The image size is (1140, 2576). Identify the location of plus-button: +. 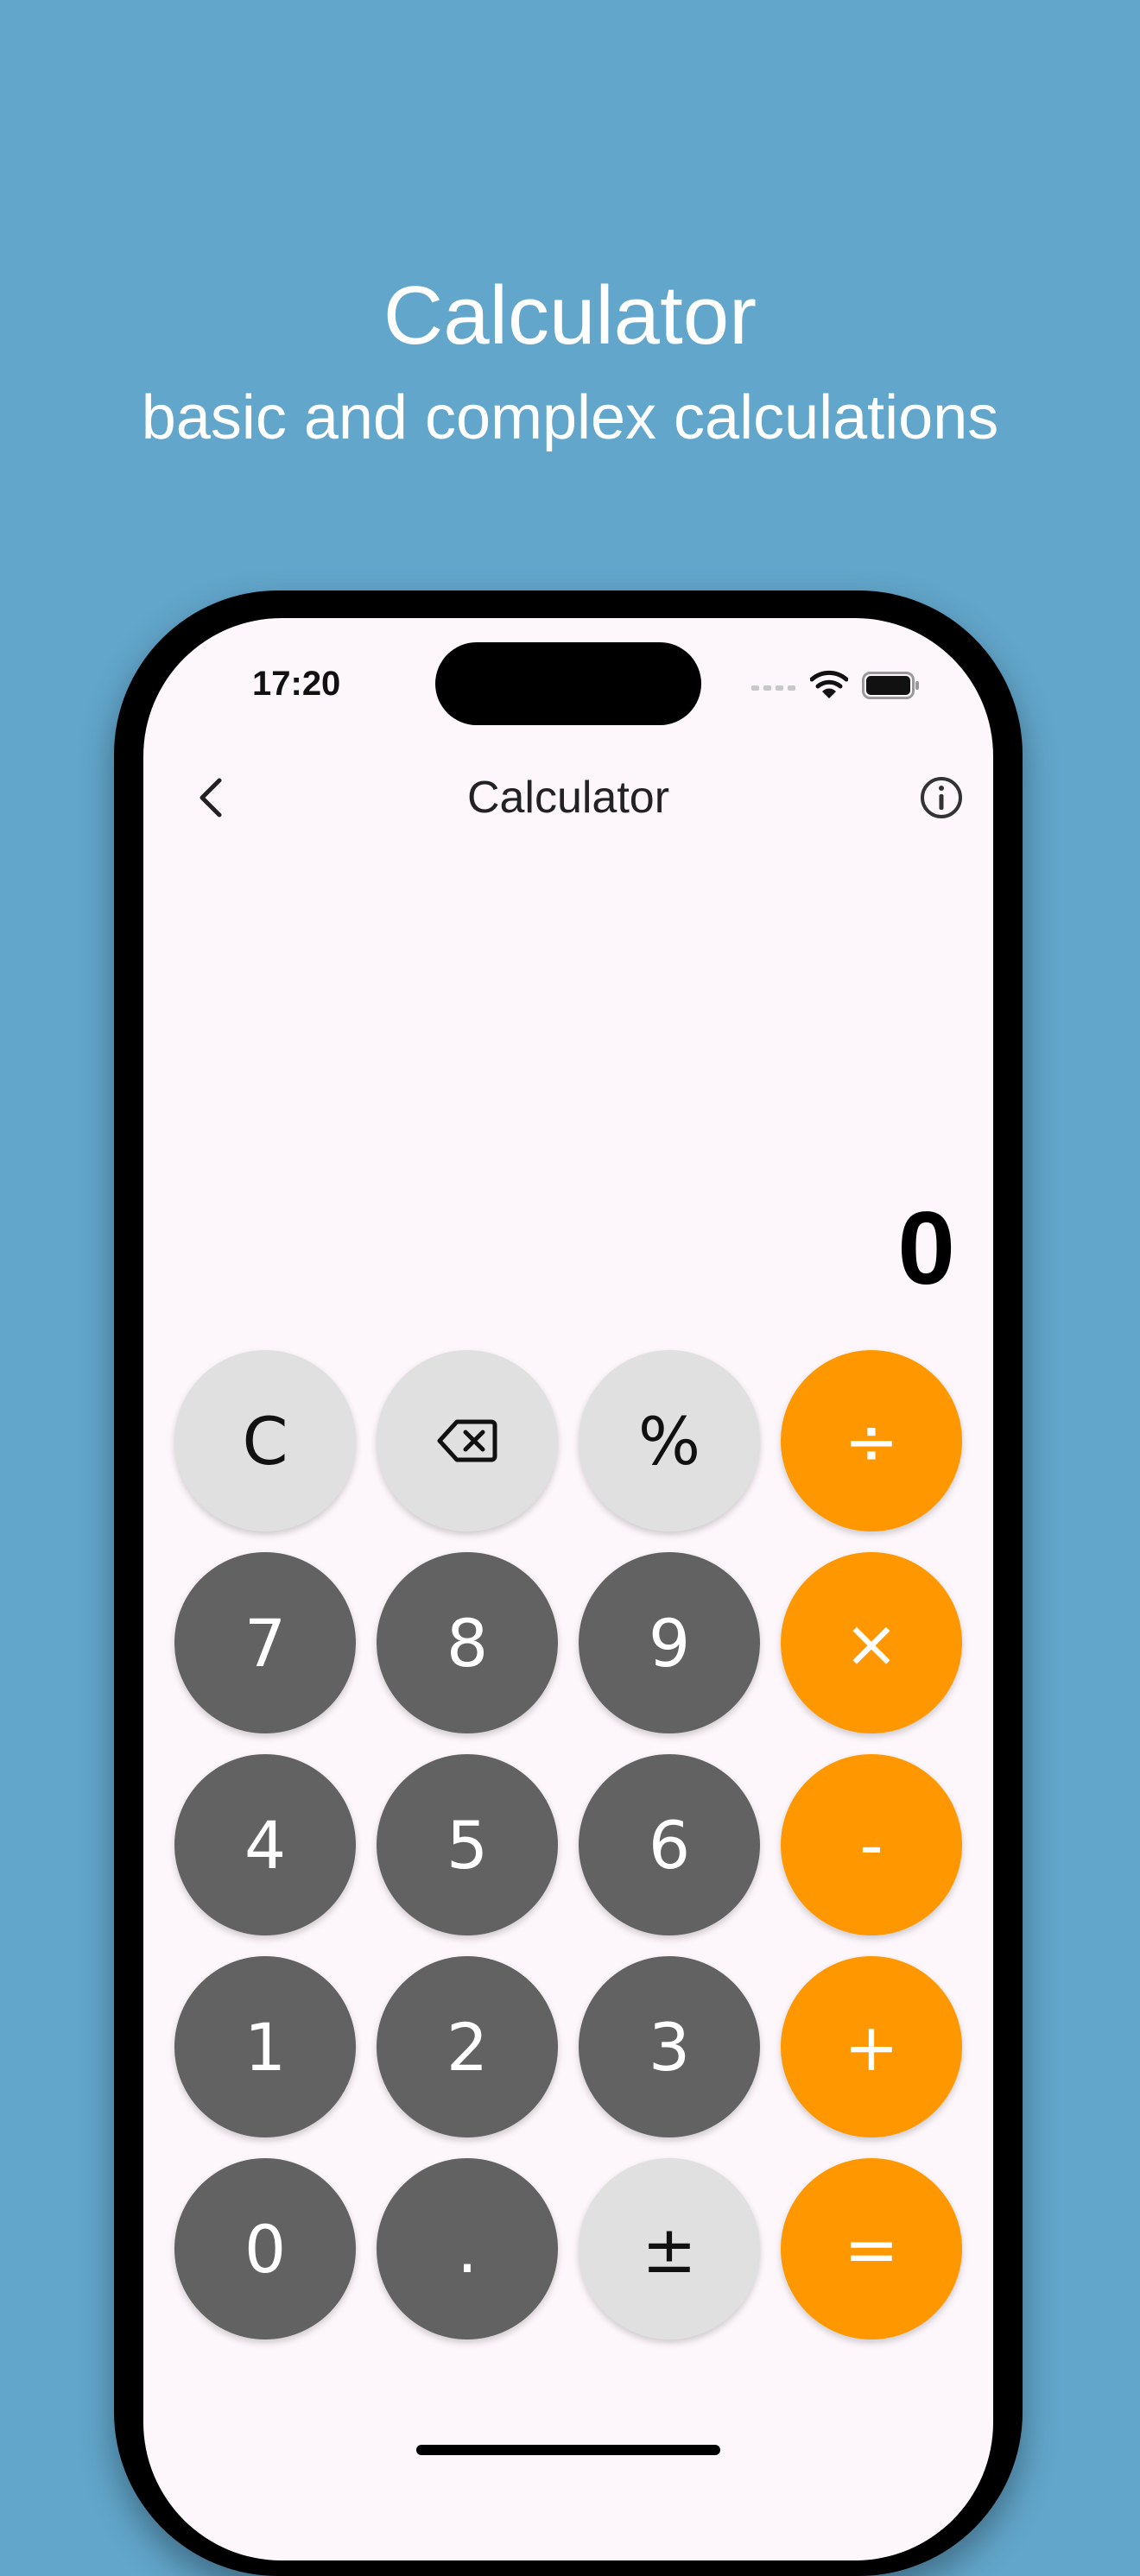
(872, 2046).